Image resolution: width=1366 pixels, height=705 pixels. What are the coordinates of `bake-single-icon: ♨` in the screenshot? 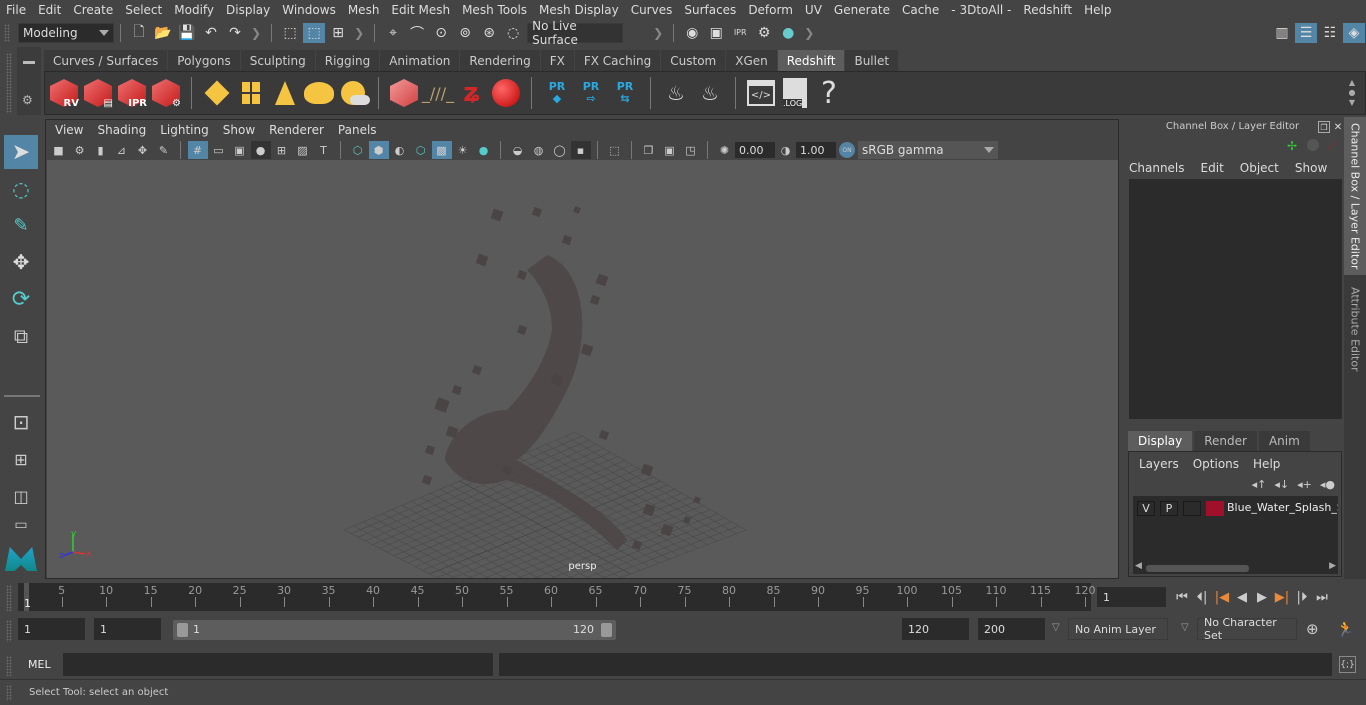 It's located at (710, 93).